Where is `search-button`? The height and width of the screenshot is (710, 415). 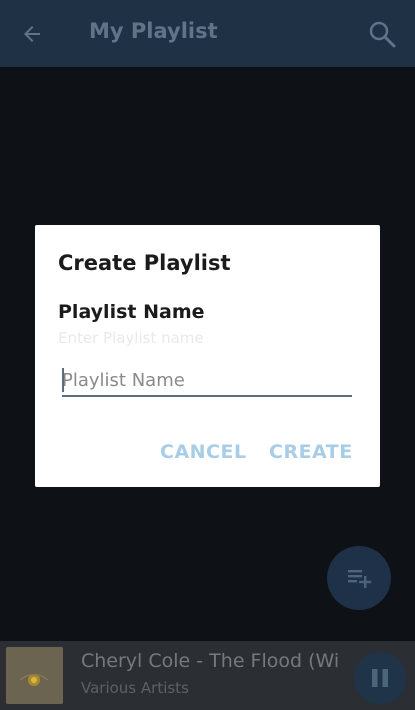 search-button is located at coordinates (382, 34).